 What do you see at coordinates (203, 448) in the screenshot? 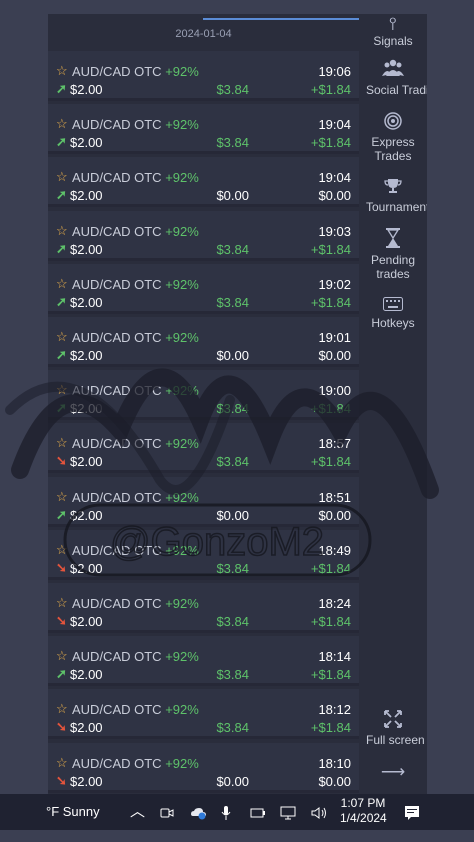
I see `trade-row: ☆ AUD/CAD OTC +92% ➘ $2.00 $3.84 18:57 +$1.84` at bounding box center [203, 448].